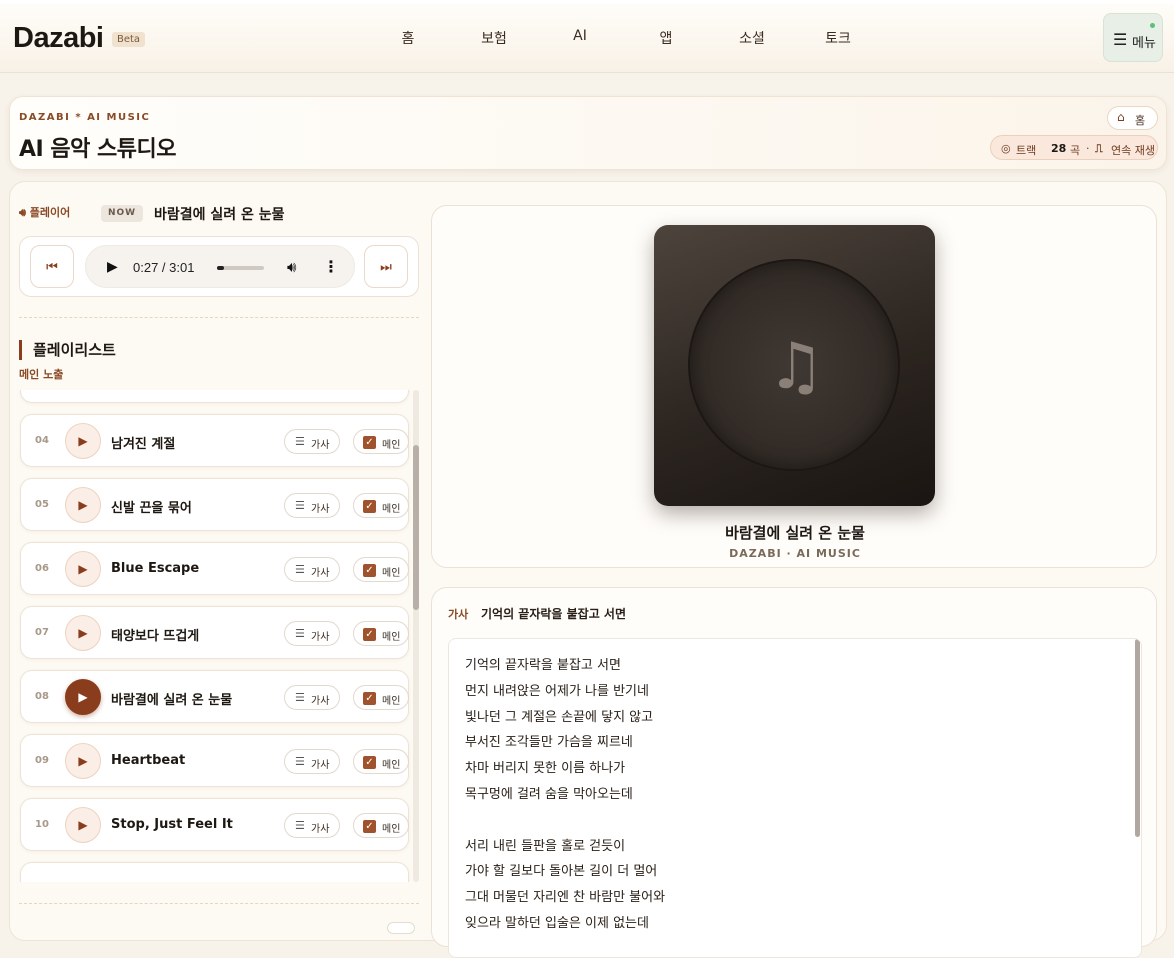 The height and width of the screenshot is (958, 1174). I want to click on lyric-line: 서리 내린 들판을 홀로 걷듯이, so click(545, 846).